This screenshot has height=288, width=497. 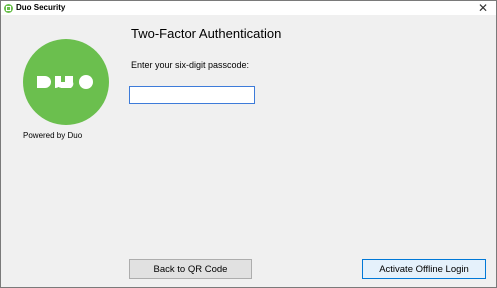 What do you see at coordinates (424, 269) in the screenshot?
I see `activate-offline-login-button: Activate Offline Login` at bounding box center [424, 269].